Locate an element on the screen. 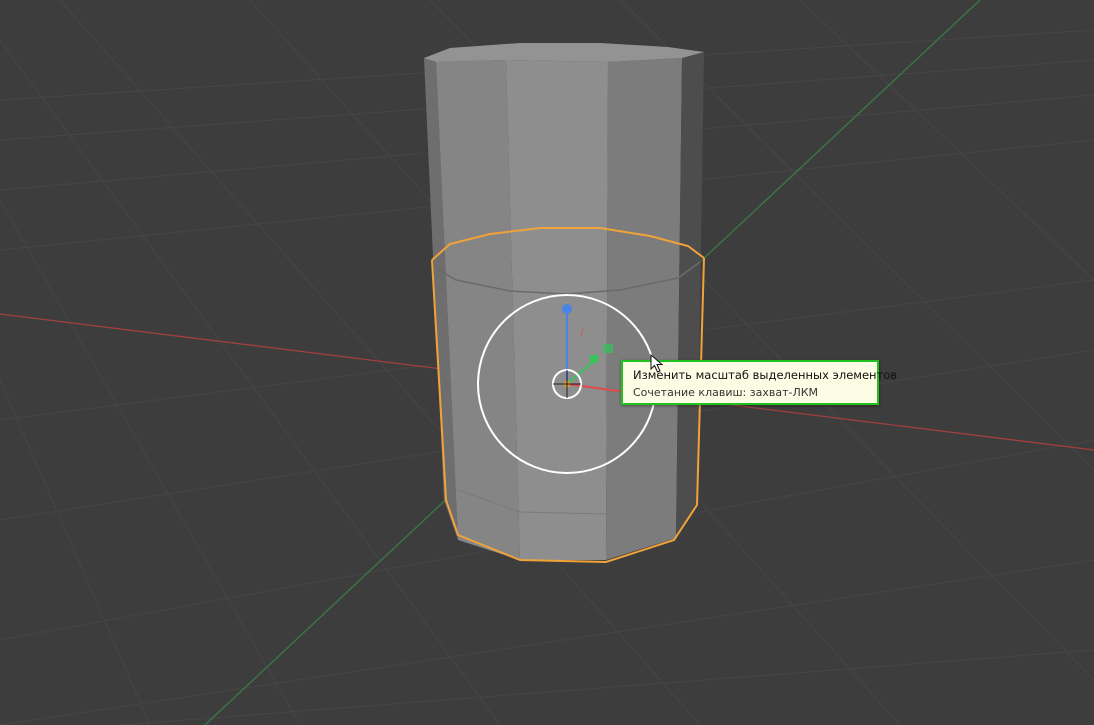 The height and width of the screenshot is (725, 1094). y-axis-handle is located at coordinates (594, 359).